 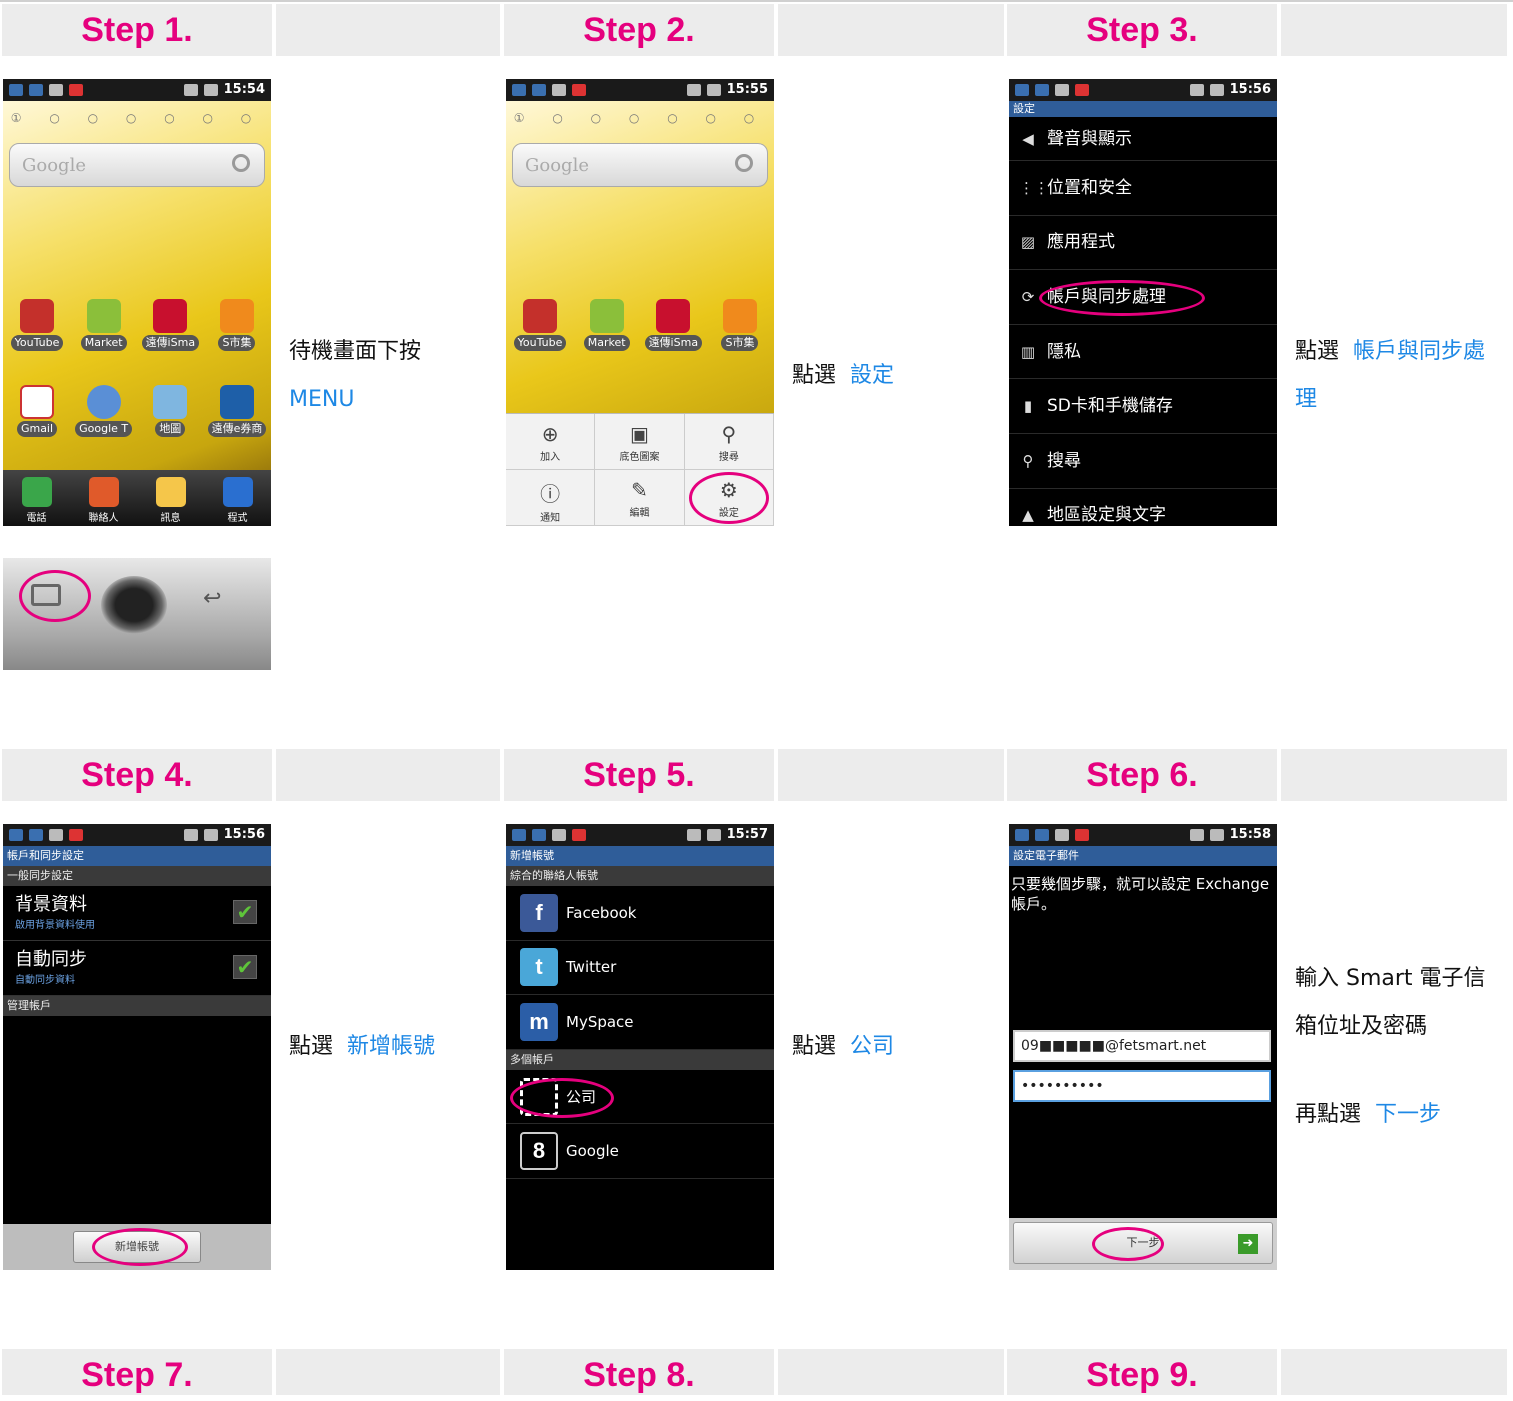 What do you see at coordinates (137, 90) in the screenshot?
I see `status-bar: 15:54` at bounding box center [137, 90].